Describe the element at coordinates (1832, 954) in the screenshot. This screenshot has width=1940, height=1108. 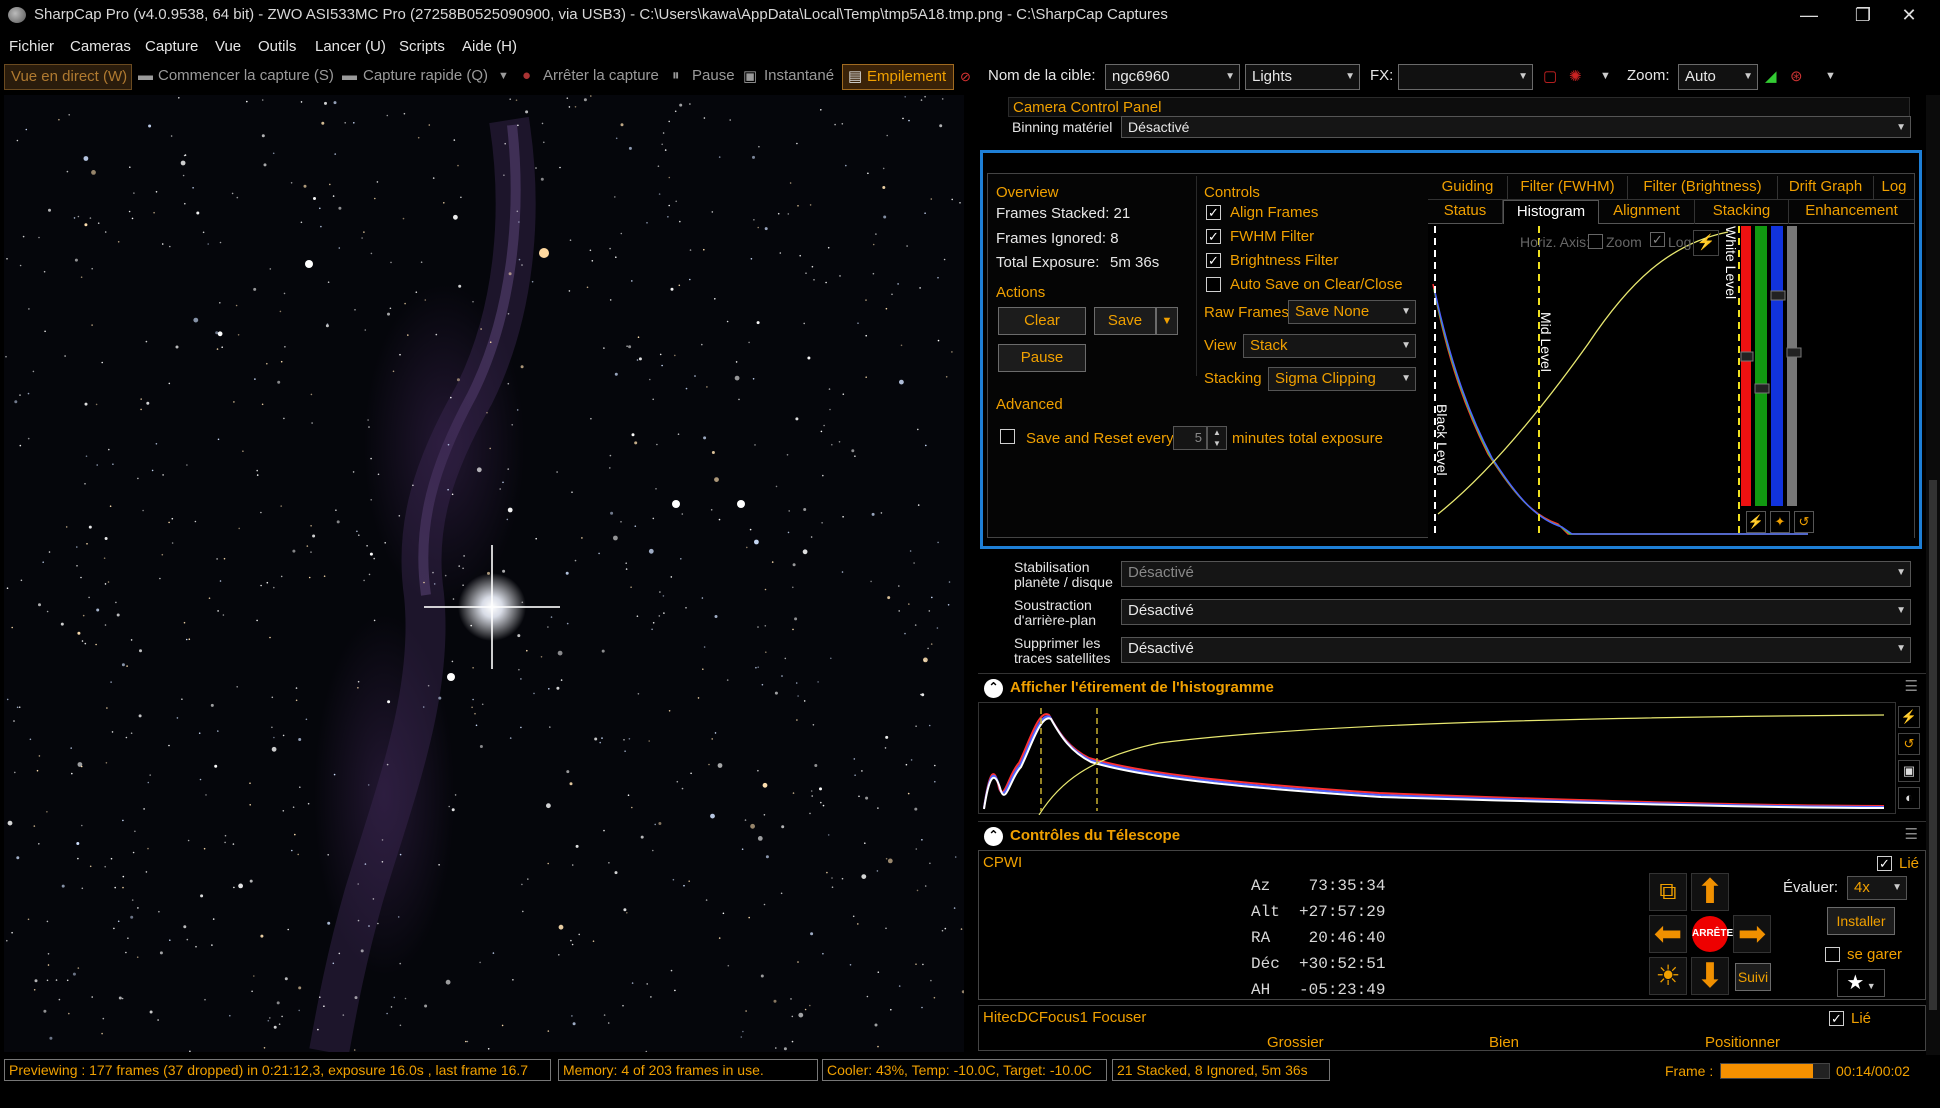
I see `park-checkbox` at that location.